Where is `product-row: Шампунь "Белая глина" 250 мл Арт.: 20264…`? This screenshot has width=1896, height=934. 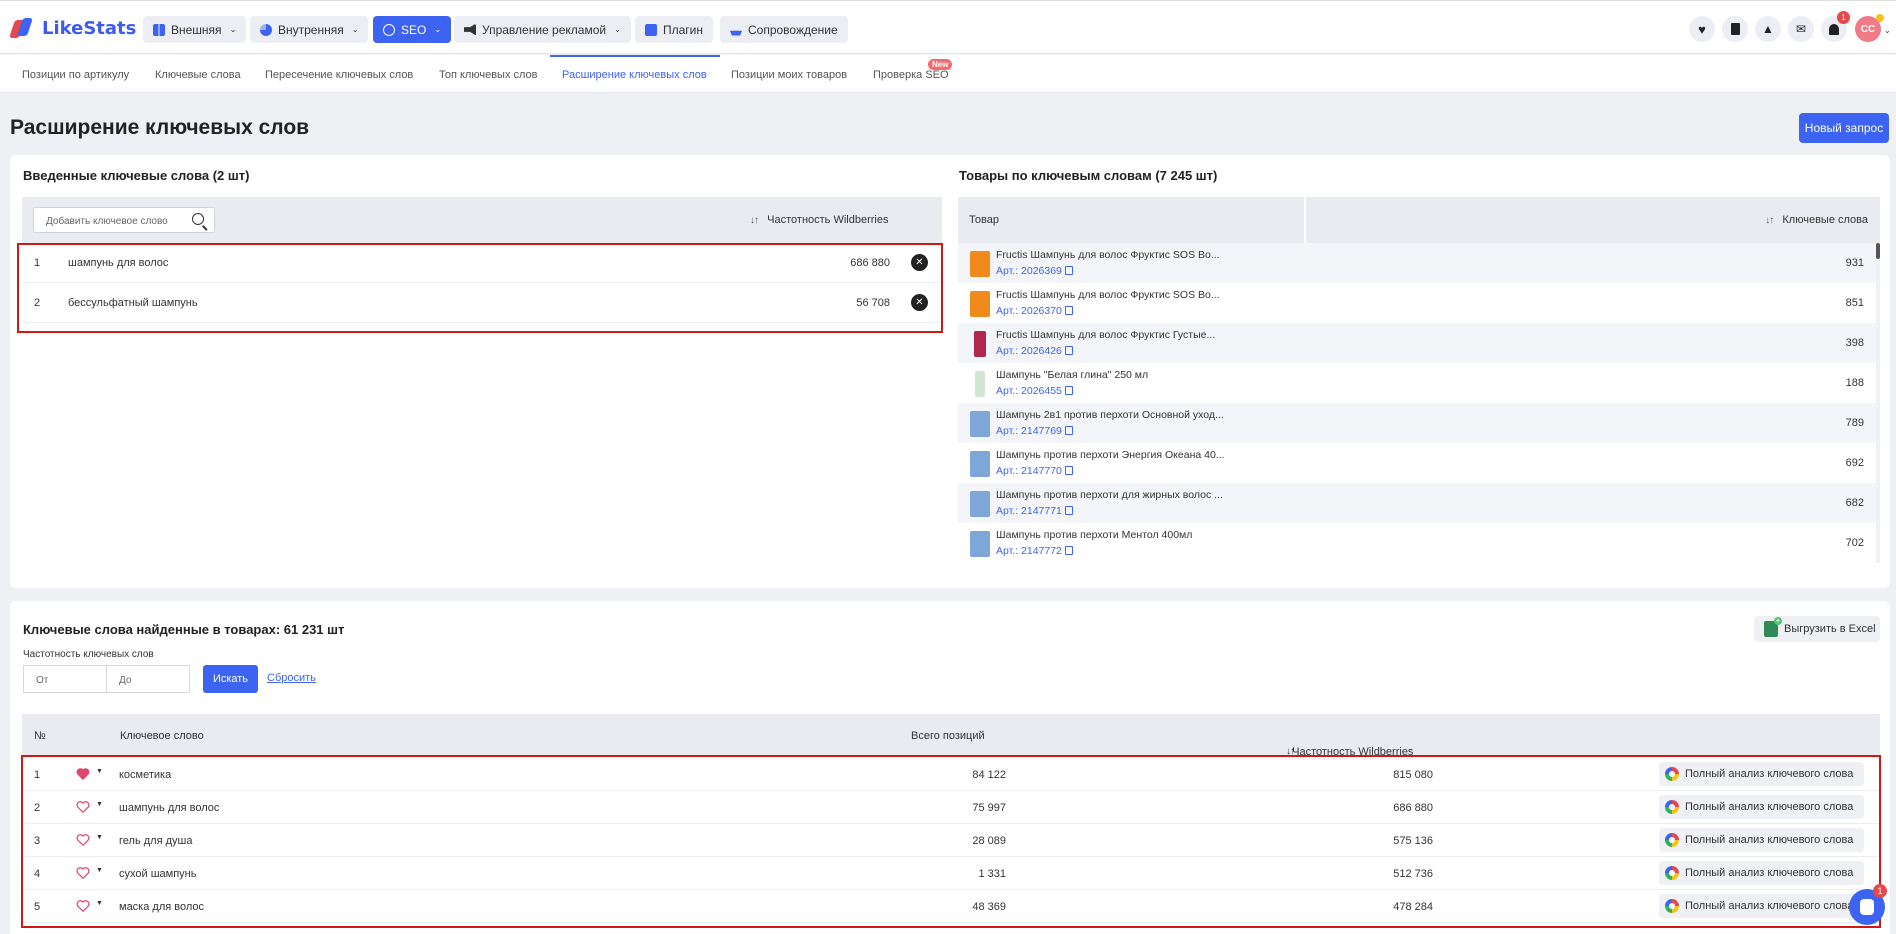 product-row: Шампунь "Белая глина" 250 мл Арт.: 20264… is located at coordinates (1417, 383).